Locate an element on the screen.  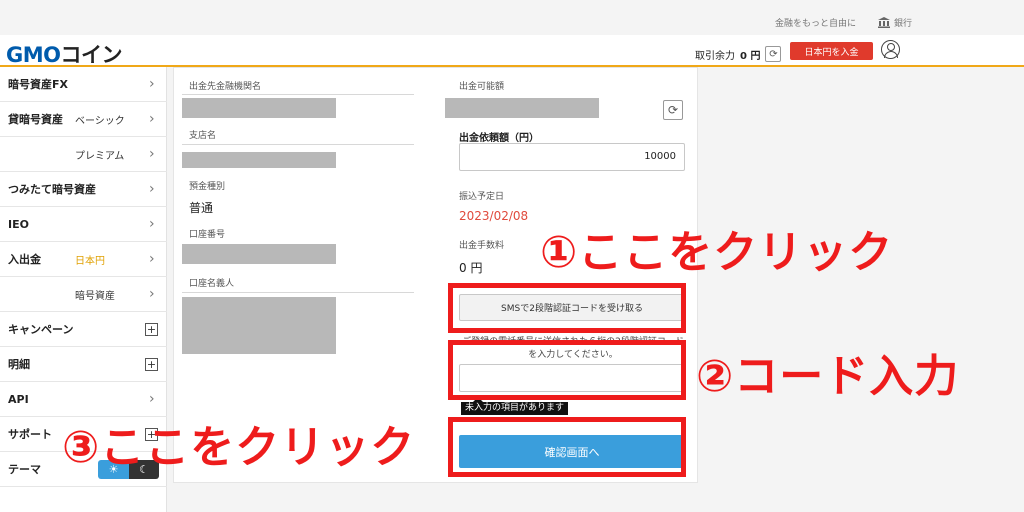
sidebar-subitem-label: プレミアム is located at coordinates (100, 156).